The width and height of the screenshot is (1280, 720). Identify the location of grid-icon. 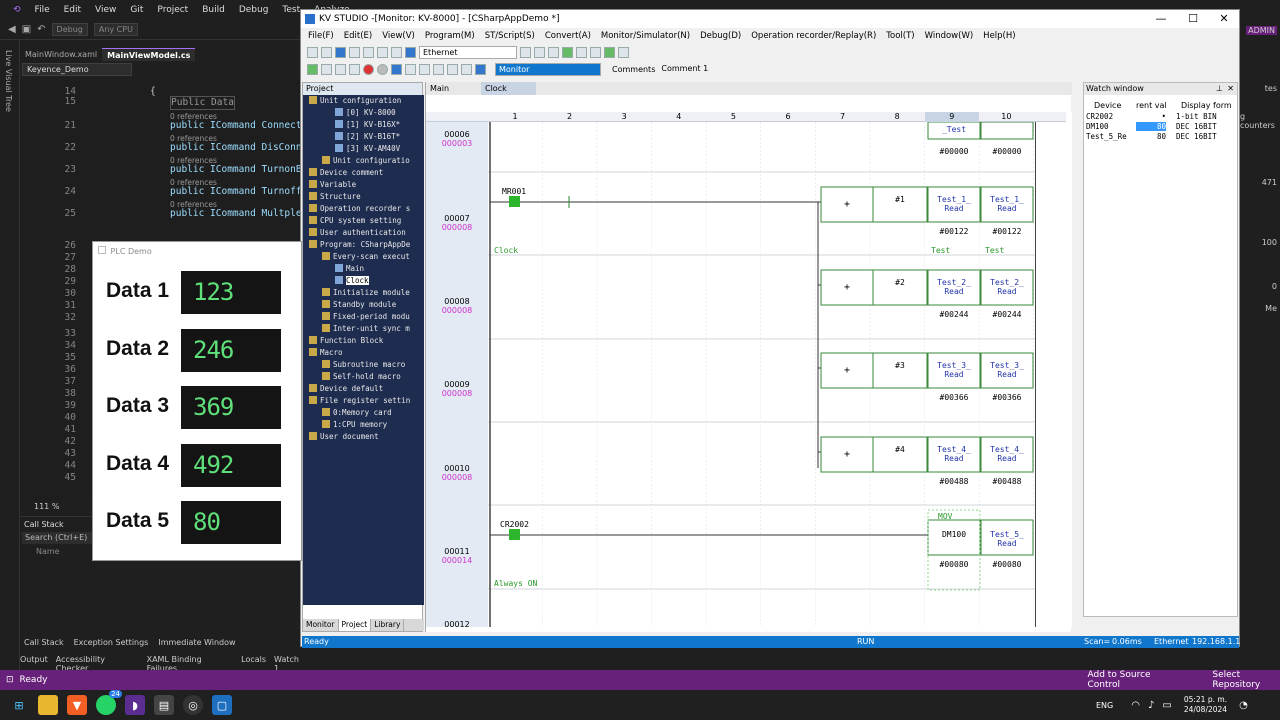
(340, 69).